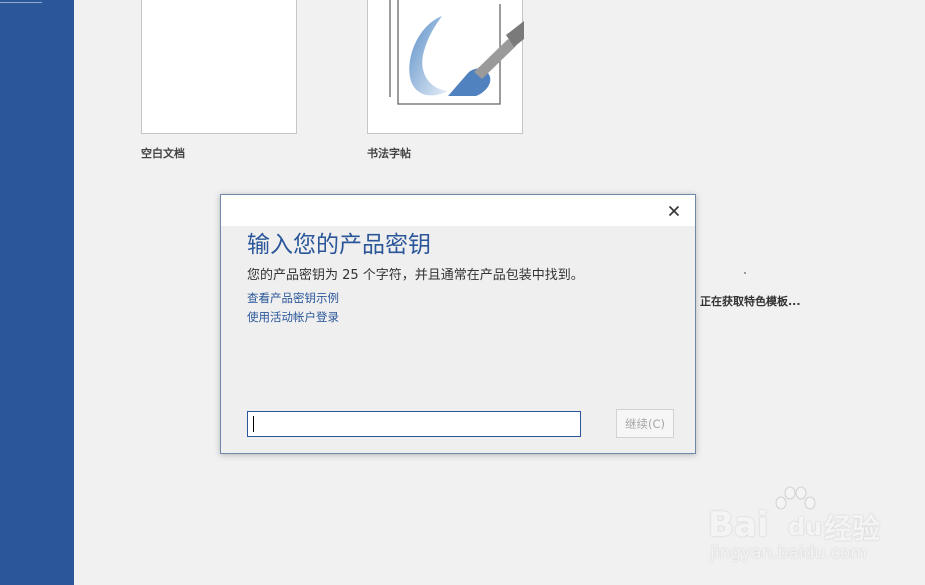 The width and height of the screenshot is (925, 585). What do you see at coordinates (339, 245) in the screenshot?
I see `dialog-title: 输入您的产品密钥` at bounding box center [339, 245].